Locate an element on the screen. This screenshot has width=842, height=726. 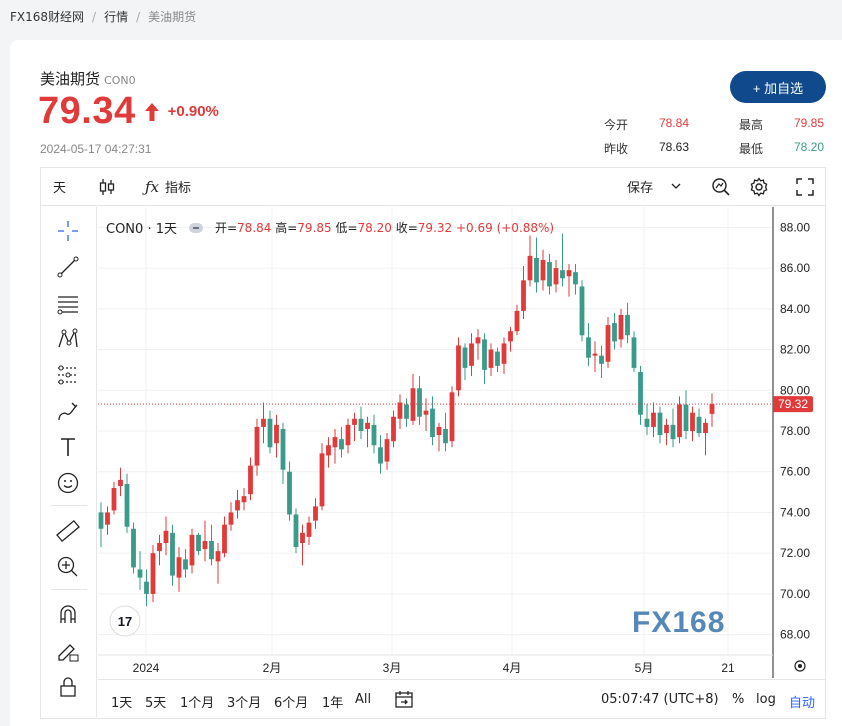
range-1y: 1年 is located at coordinates (332, 701).